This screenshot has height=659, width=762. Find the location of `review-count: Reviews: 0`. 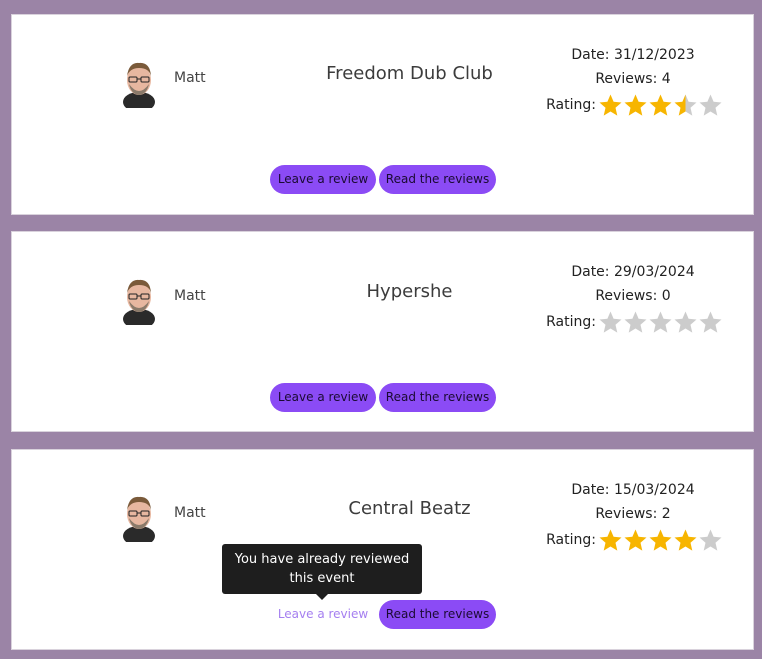

review-count: Reviews: 0 is located at coordinates (633, 296).